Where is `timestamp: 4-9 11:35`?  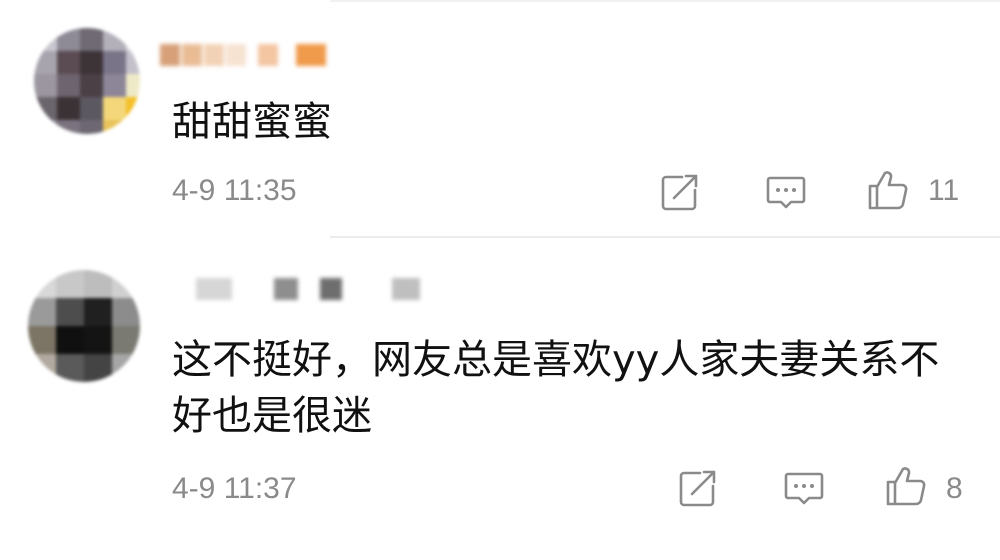 timestamp: 4-9 11:35 is located at coordinates (234, 190).